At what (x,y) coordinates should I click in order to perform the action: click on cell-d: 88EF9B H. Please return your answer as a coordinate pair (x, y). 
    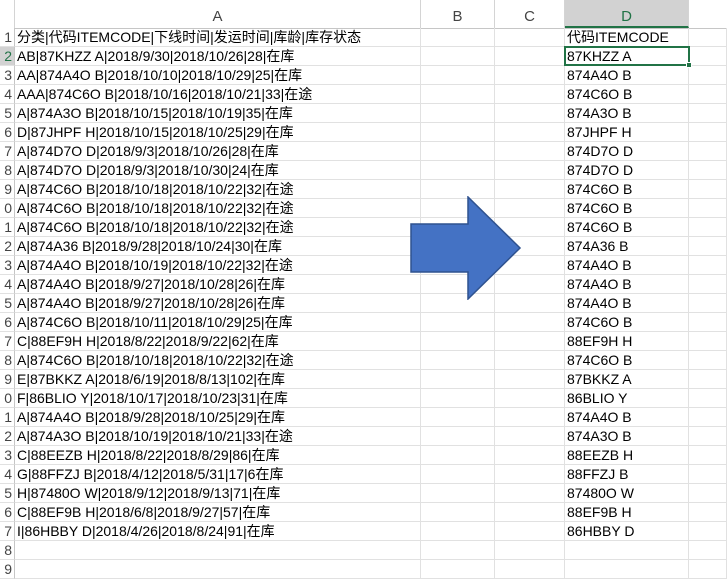
    Looking at the image, I should click on (627, 512).